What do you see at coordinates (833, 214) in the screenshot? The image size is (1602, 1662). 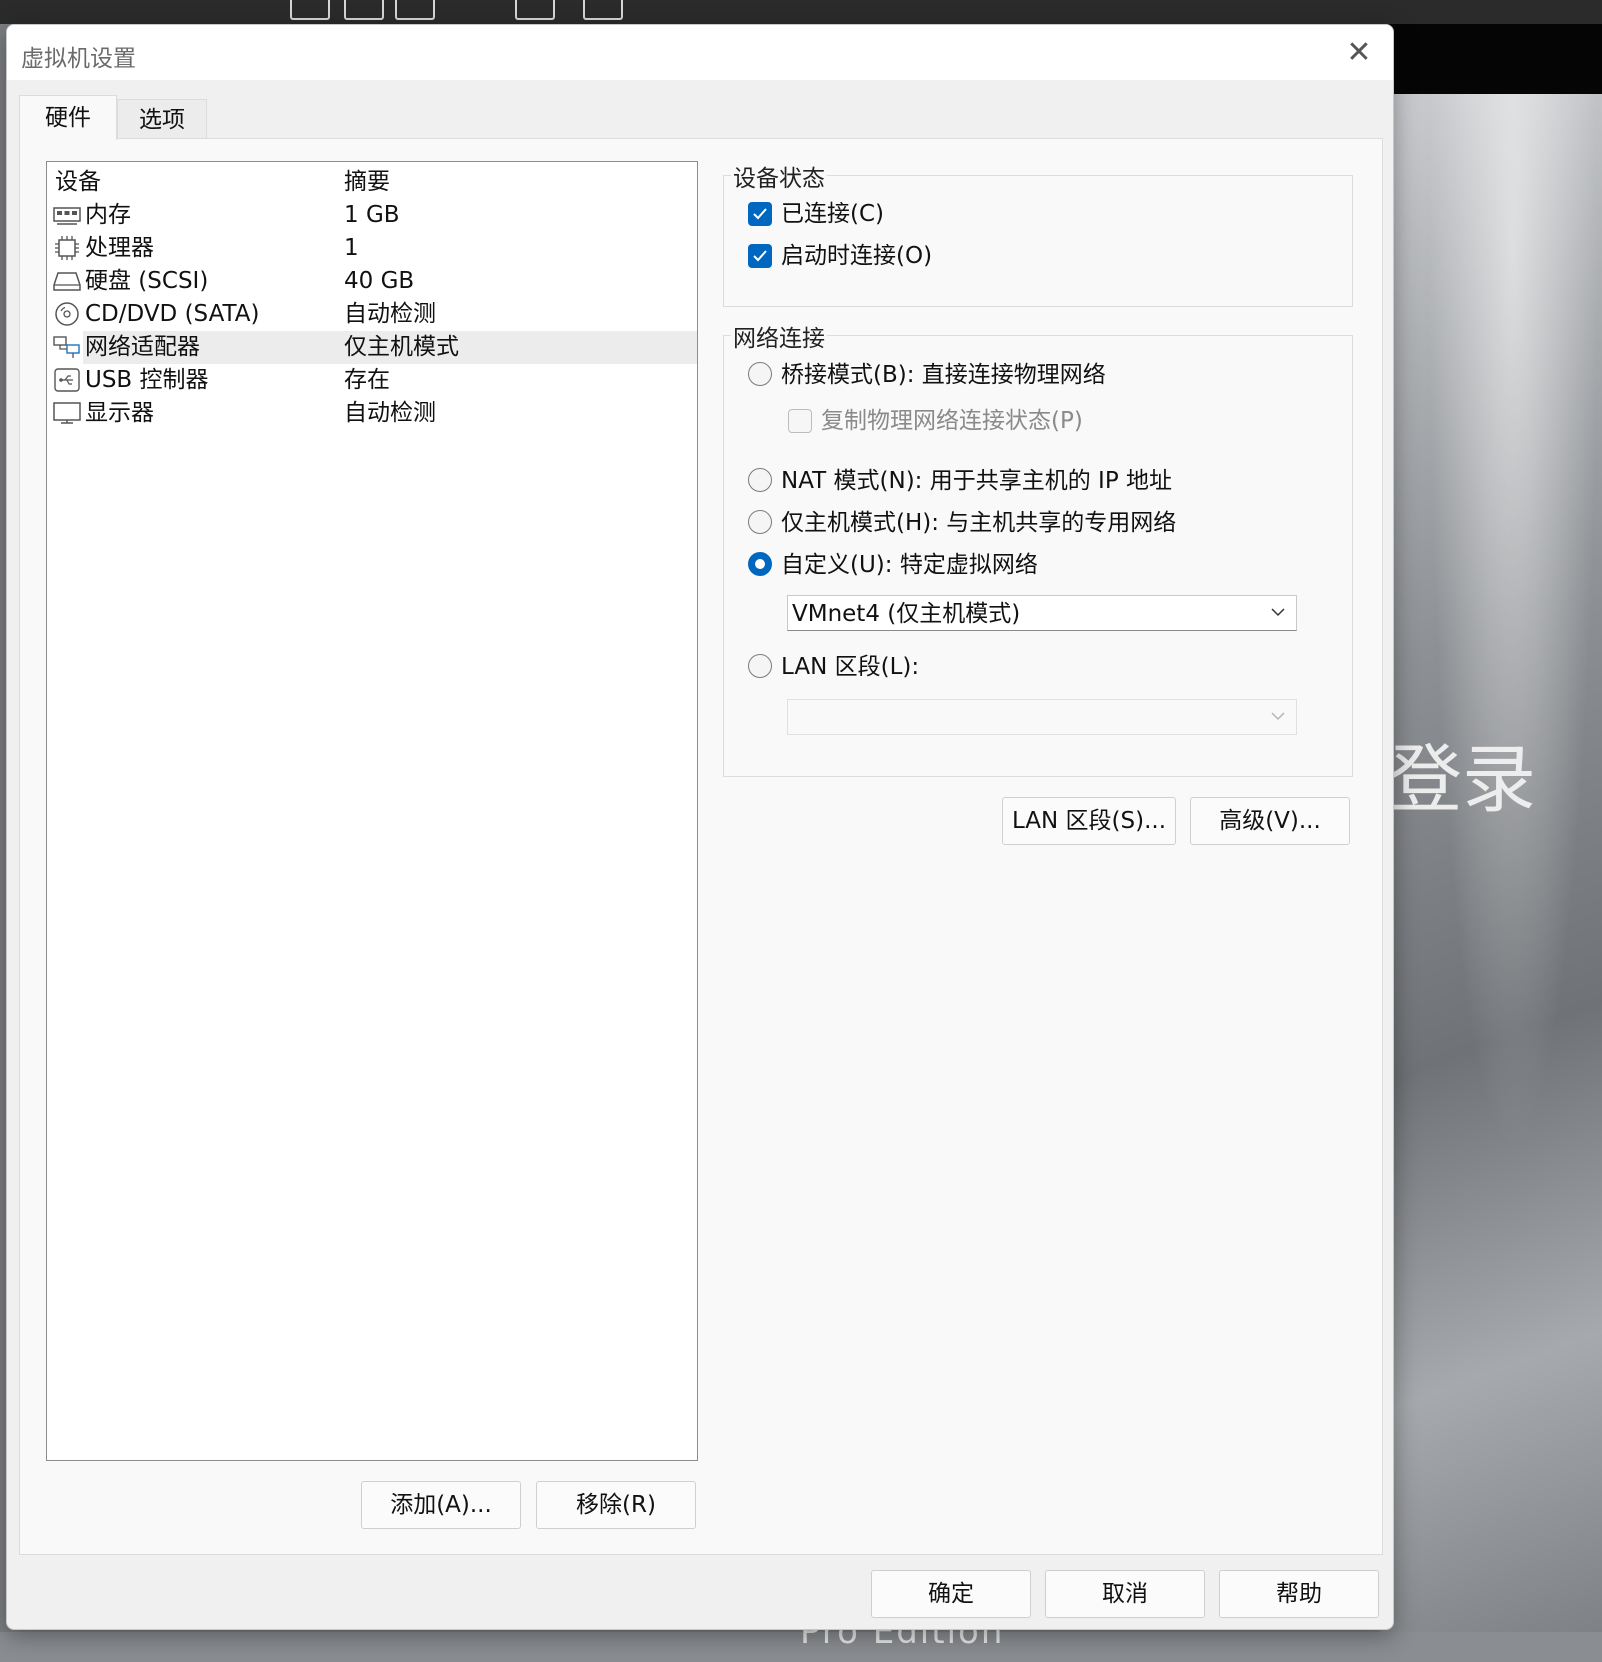 I see `connected-label: 已连接(C)` at bounding box center [833, 214].